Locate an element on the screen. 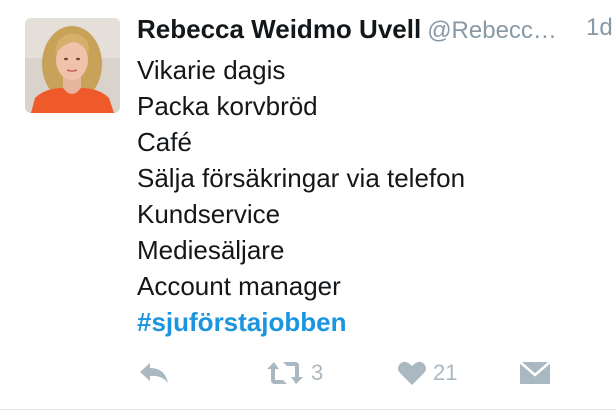 Image resolution: width=616 pixels, height=410 pixels. tweet-line: Mediesäljare is located at coordinates (211, 250).